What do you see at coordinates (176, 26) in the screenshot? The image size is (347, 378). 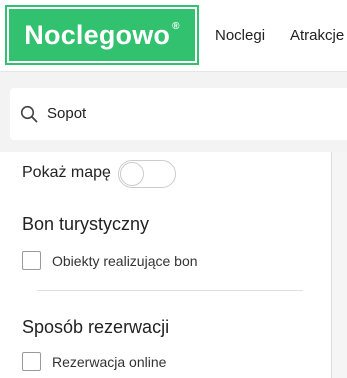 I see `registered-mark: ®` at bounding box center [176, 26].